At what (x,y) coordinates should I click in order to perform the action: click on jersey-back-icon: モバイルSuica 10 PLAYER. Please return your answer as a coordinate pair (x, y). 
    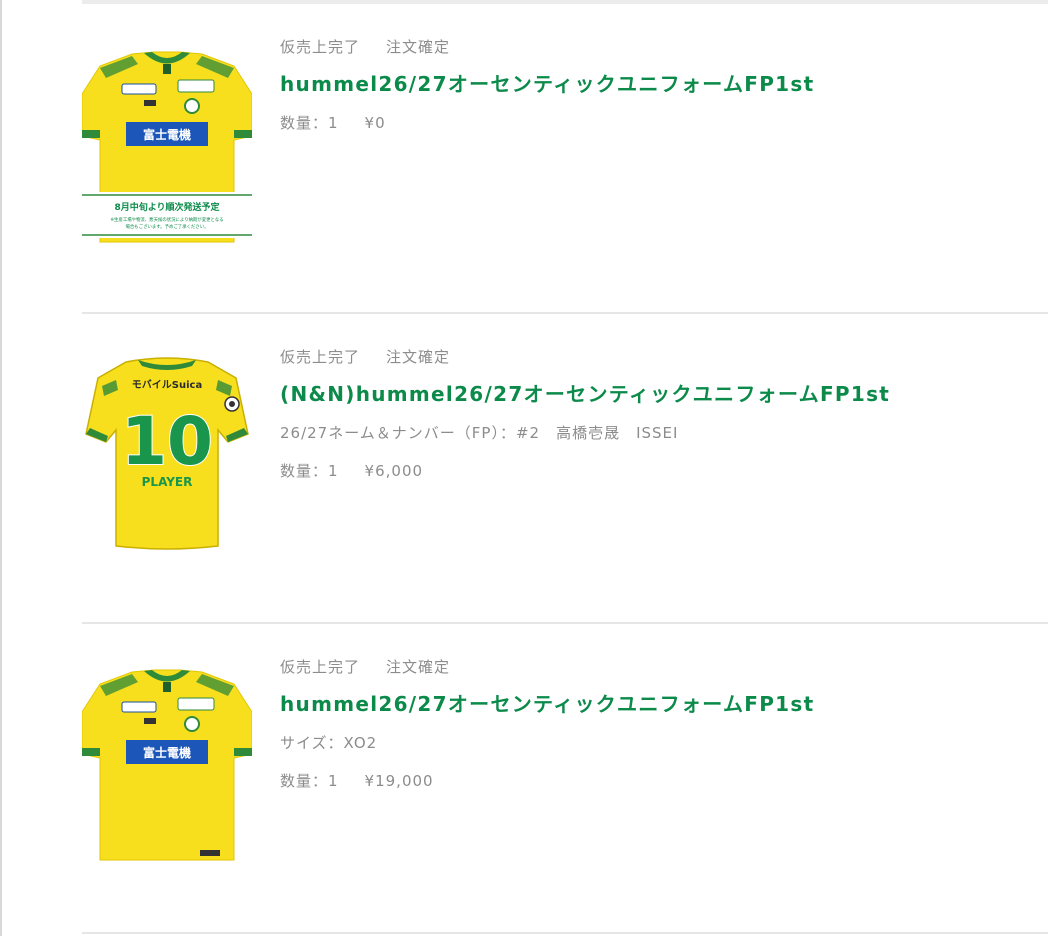
    Looking at the image, I should click on (167, 453).